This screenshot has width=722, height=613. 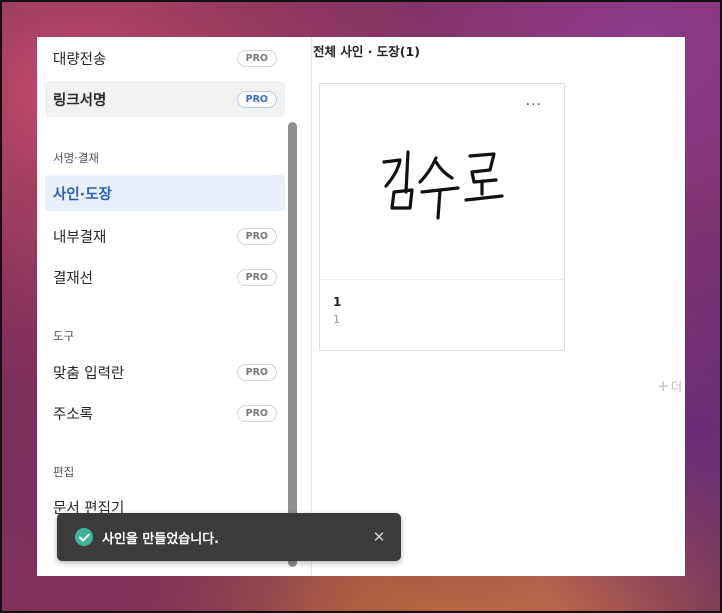 I want to click on check-circle-icon, so click(x=84, y=537).